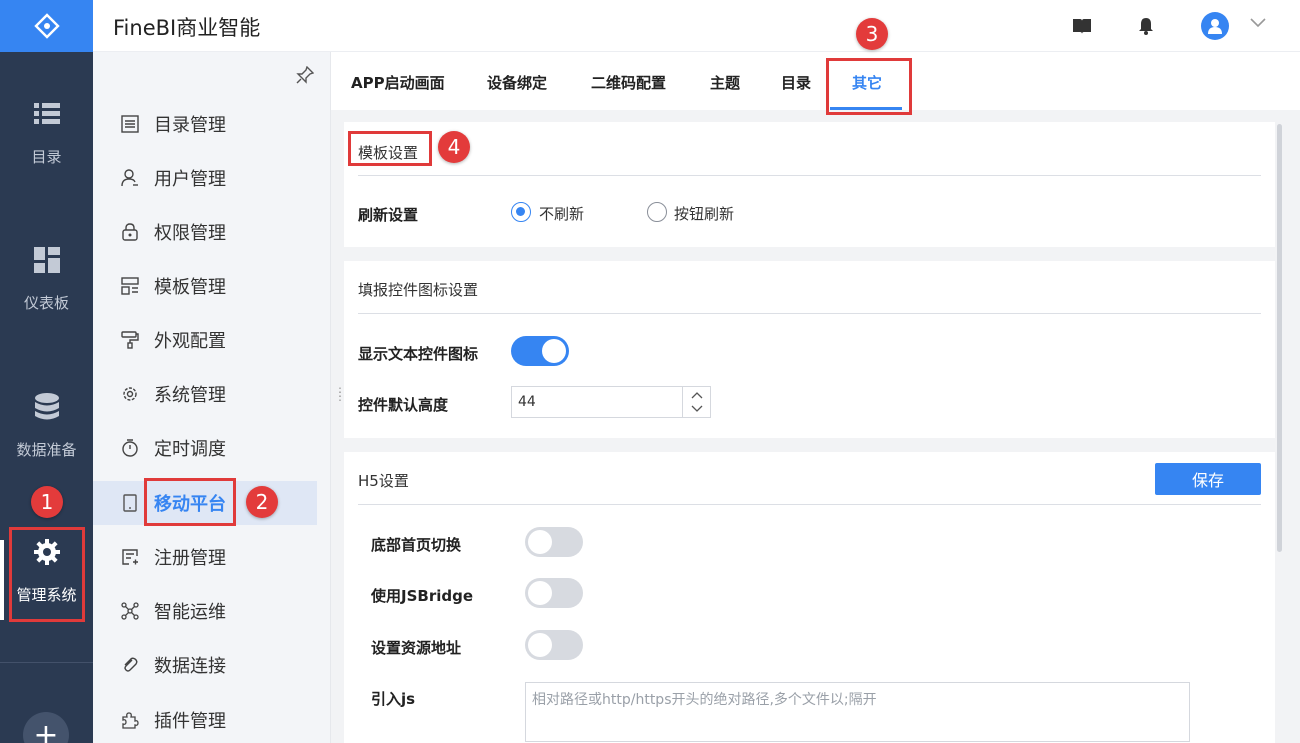 The image size is (1300, 743). What do you see at coordinates (190, 666) in the screenshot?
I see `sidebar-item-label: 数据连接` at bounding box center [190, 666].